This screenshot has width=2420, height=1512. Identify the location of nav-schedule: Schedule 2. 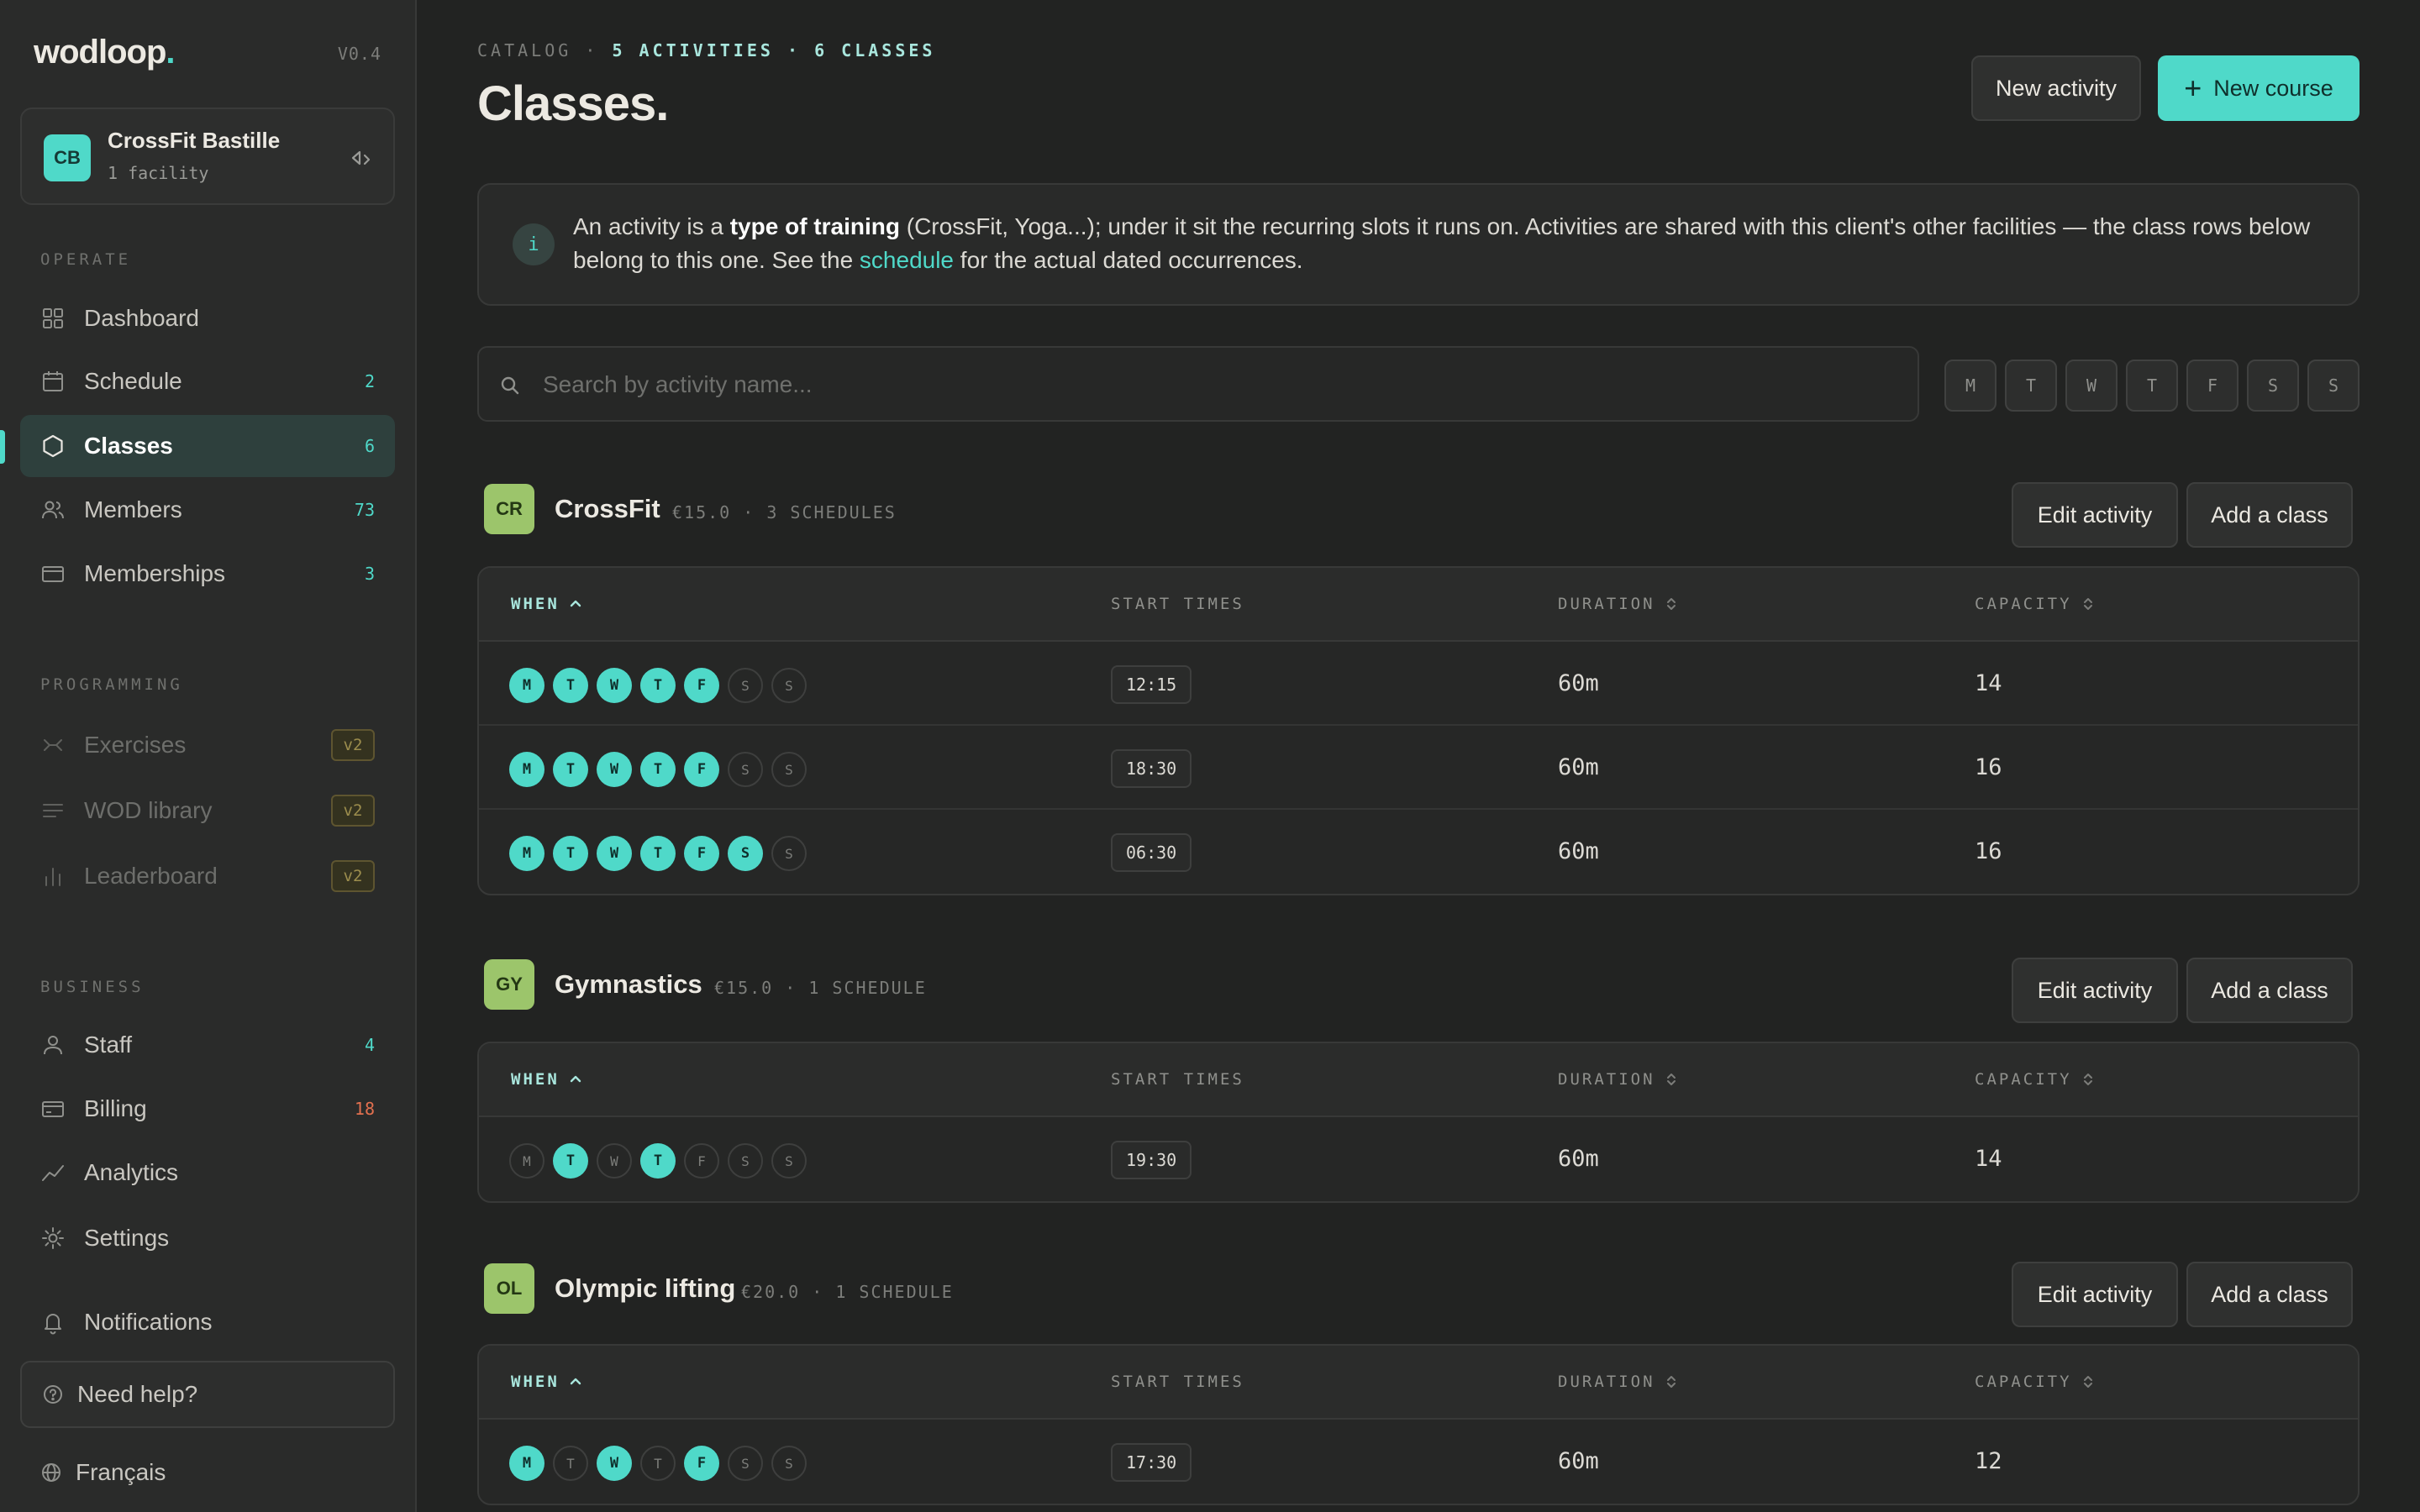
(207, 381).